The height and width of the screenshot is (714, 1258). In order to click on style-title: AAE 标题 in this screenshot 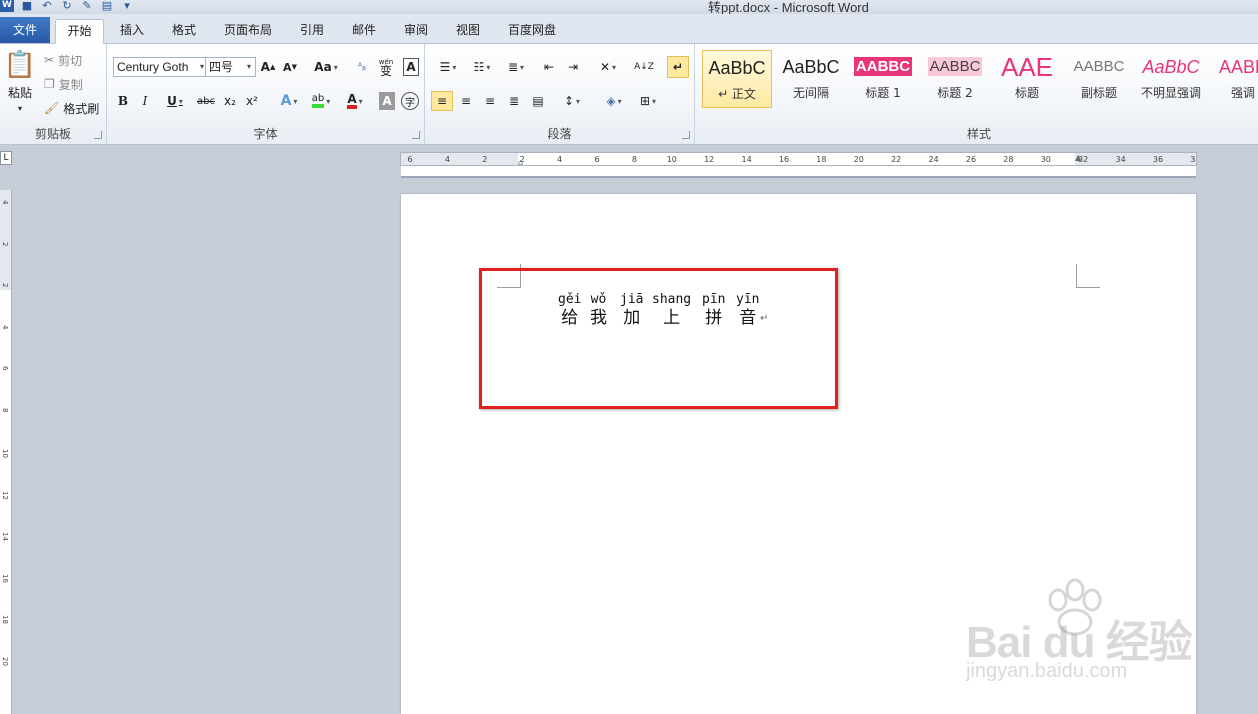, I will do `click(1027, 79)`.